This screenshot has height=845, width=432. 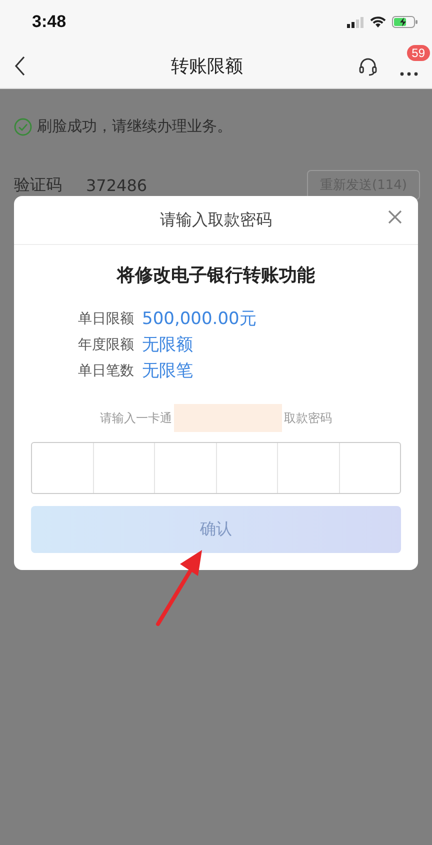 I want to click on wifi-icon, so click(x=378, y=22).